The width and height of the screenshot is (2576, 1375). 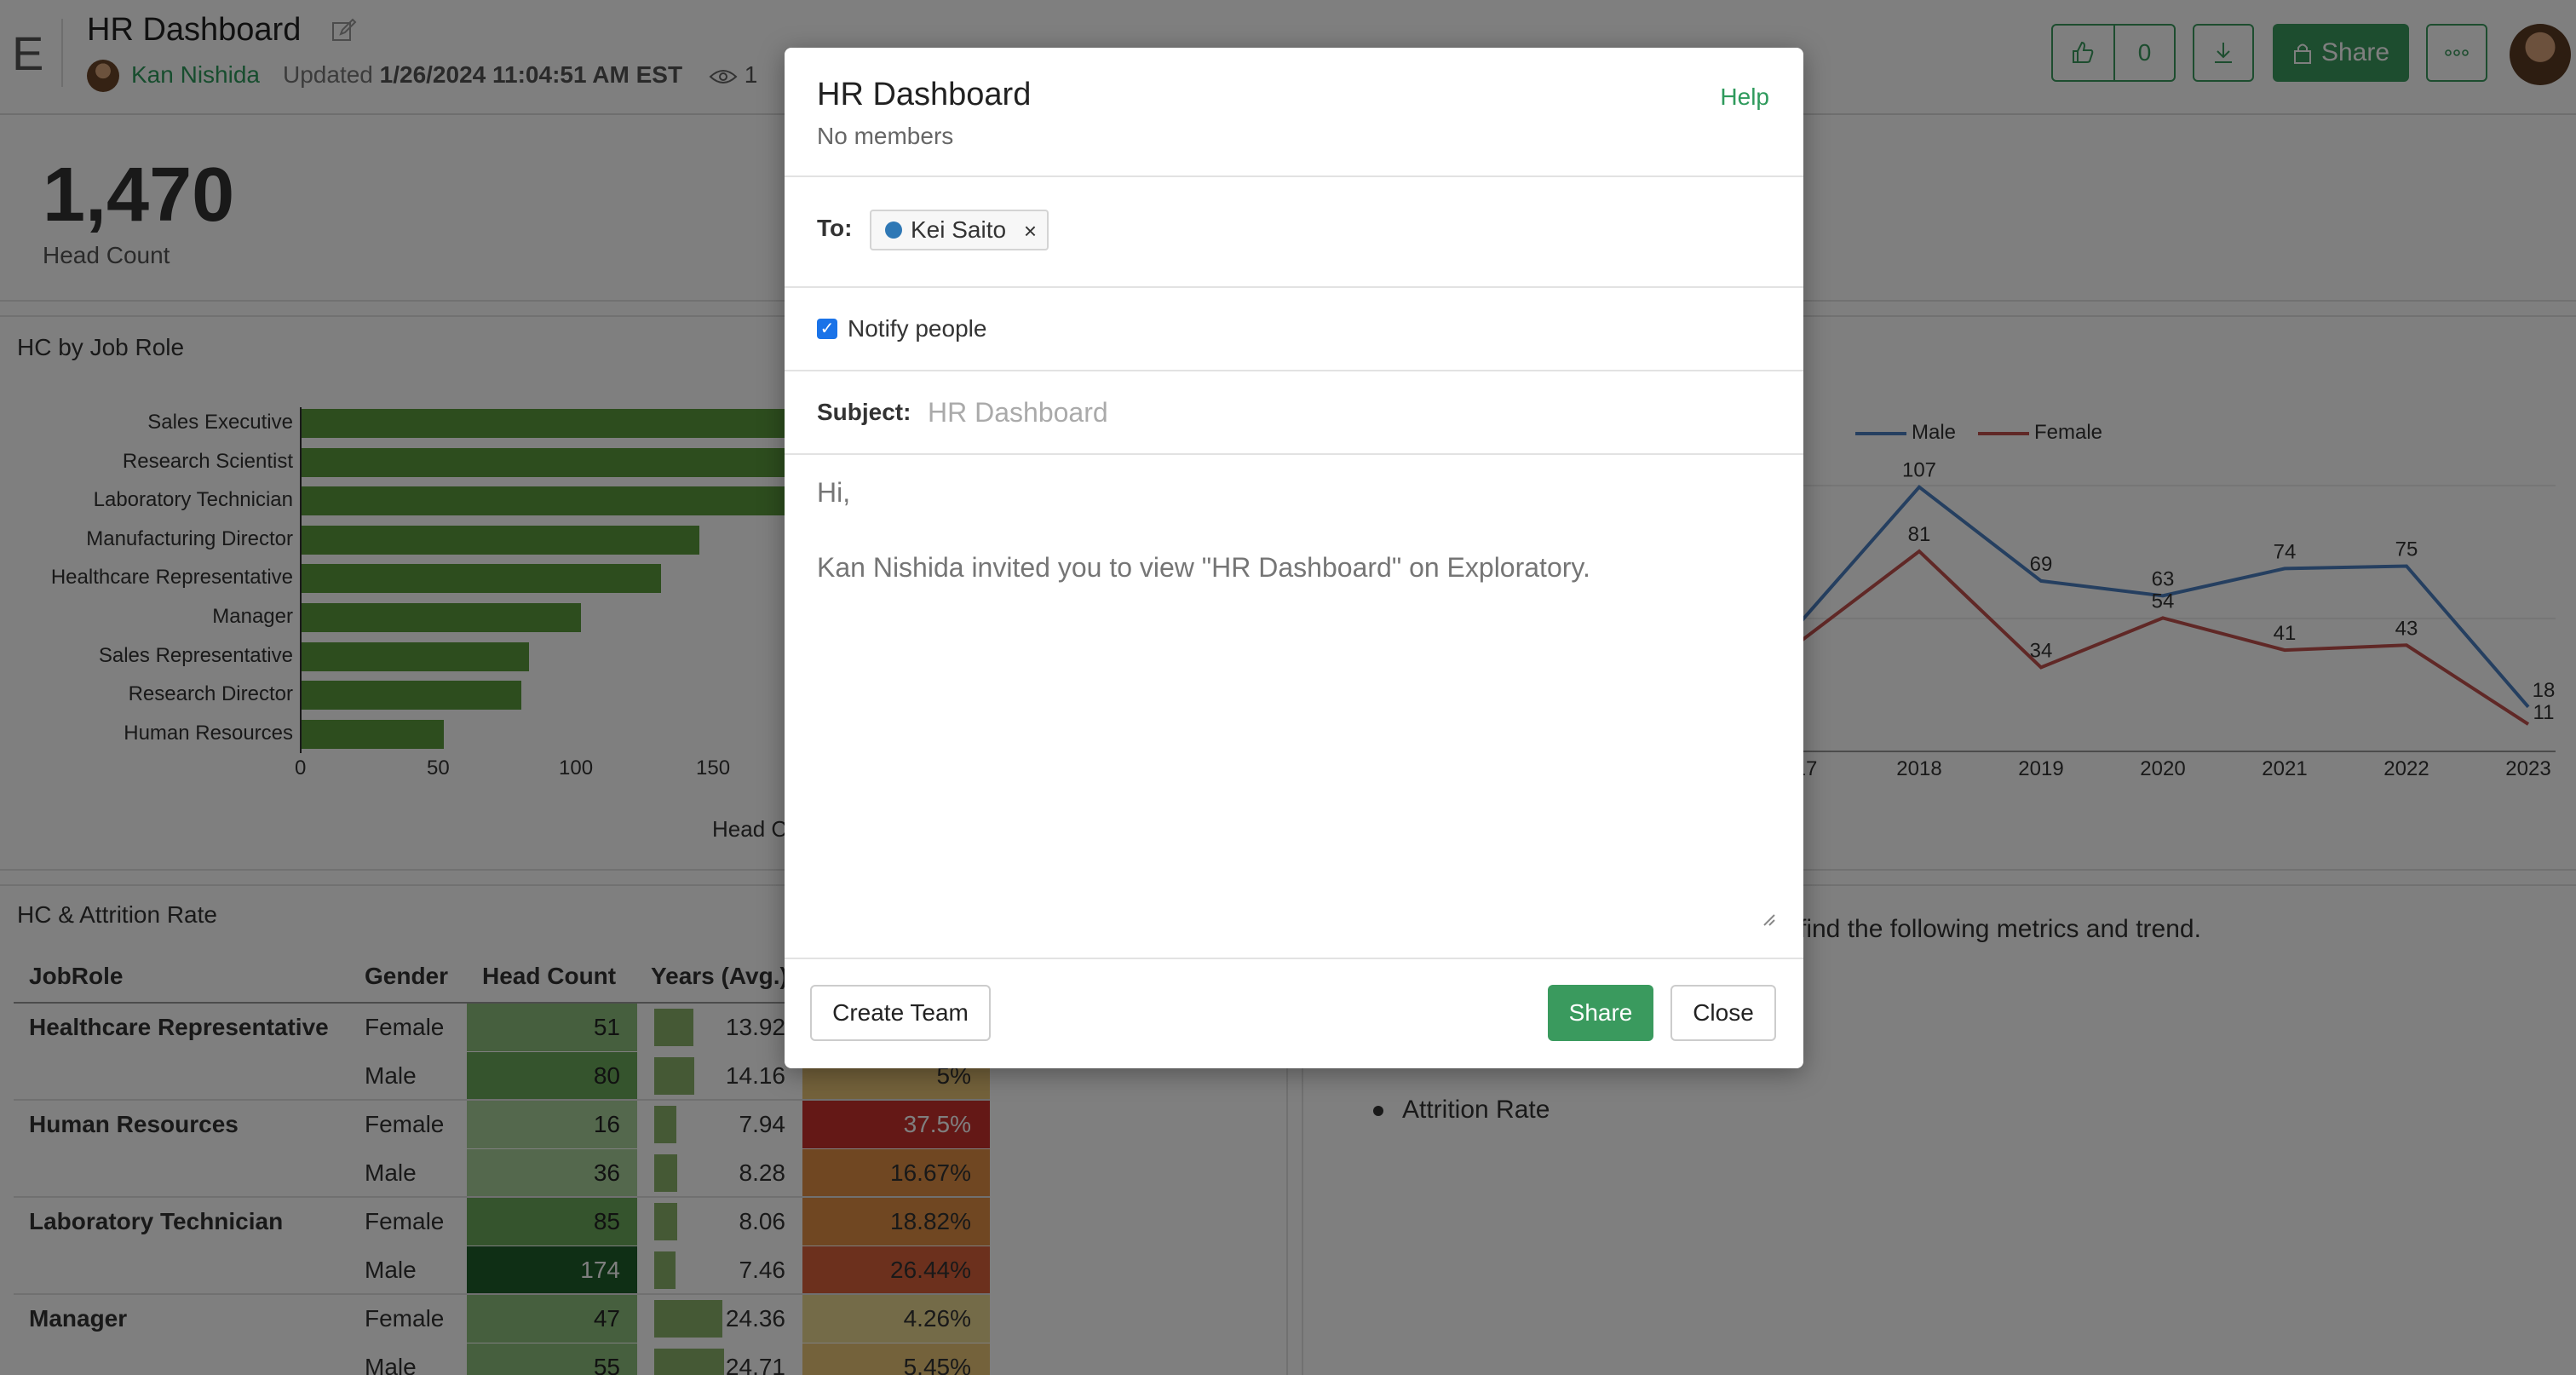 I want to click on to-label: To:, so click(x=835, y=228).